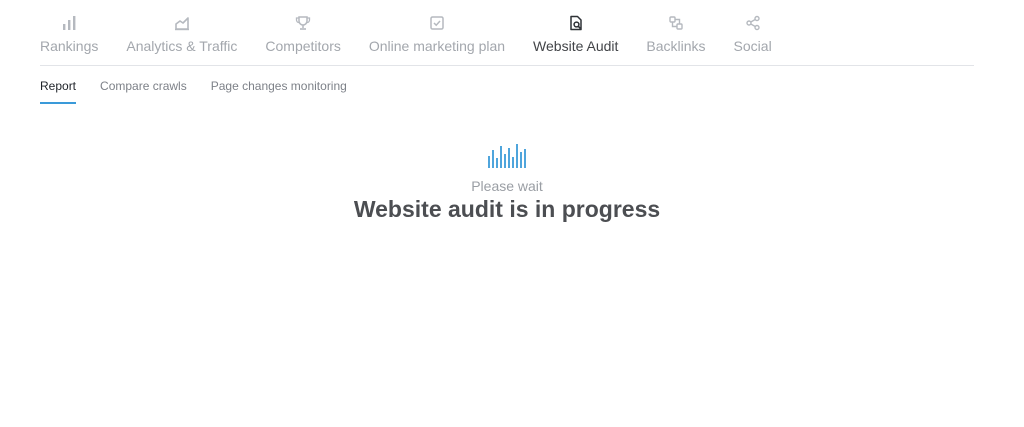 The height and width of the screenshot is (427, 1024). Describe the element at coordinates (143, 91) in the screenshot. I see `subtab-compare-crawls: Compare crawls` at that location.